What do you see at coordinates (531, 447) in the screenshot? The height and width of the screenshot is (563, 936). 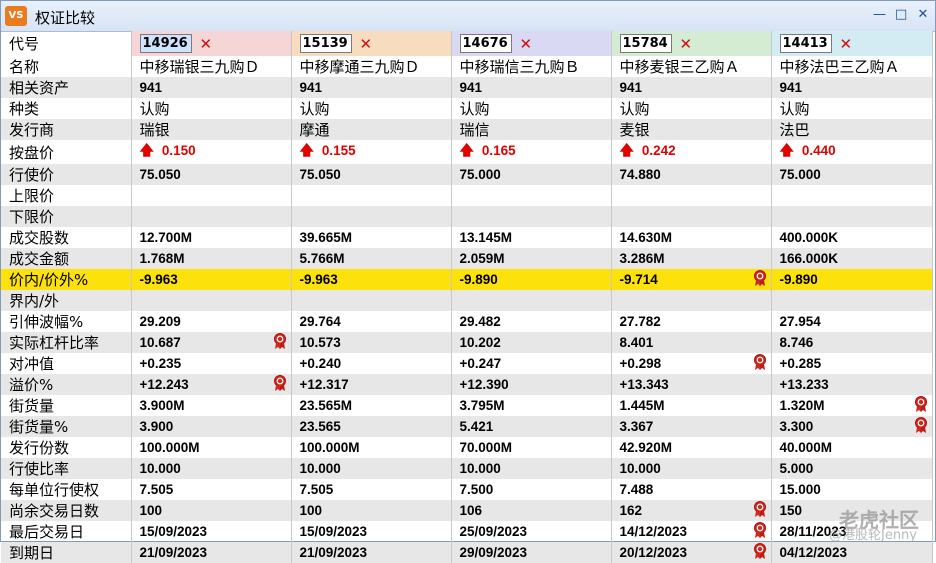 I see `cell-issued: 70.000M` at bounding box center [531, 447].